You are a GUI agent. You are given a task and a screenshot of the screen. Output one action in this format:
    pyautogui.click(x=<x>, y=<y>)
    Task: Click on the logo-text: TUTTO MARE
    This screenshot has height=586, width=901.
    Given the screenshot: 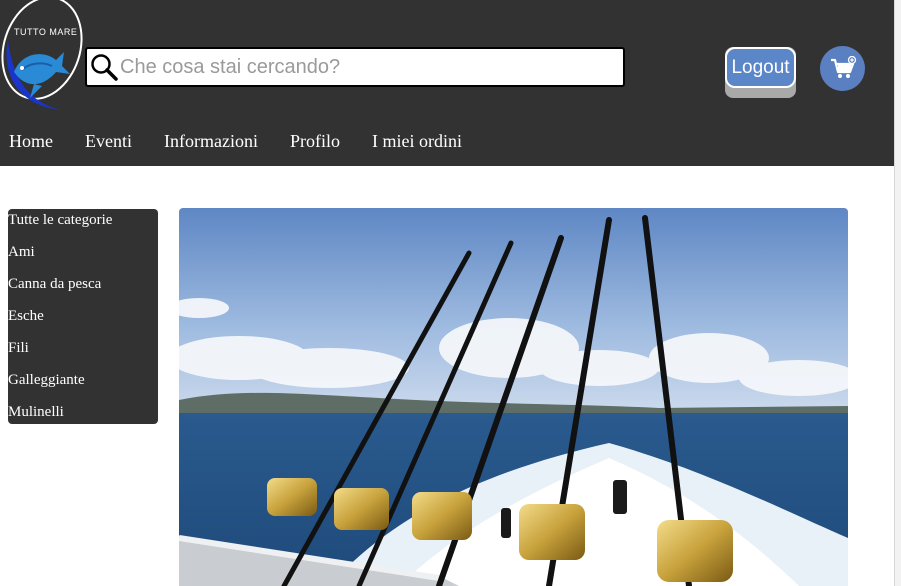 What is the action you would take?
    pyautogui.click(x=46, y=32)
    